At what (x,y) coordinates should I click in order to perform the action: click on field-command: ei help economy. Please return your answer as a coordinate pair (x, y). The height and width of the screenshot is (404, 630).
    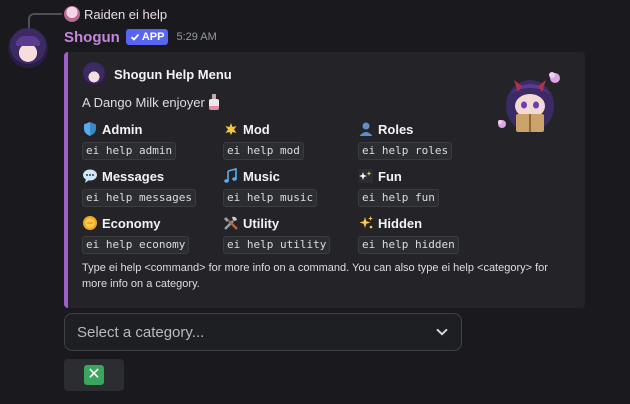
    Looking at the image, I should click on (136, 245).